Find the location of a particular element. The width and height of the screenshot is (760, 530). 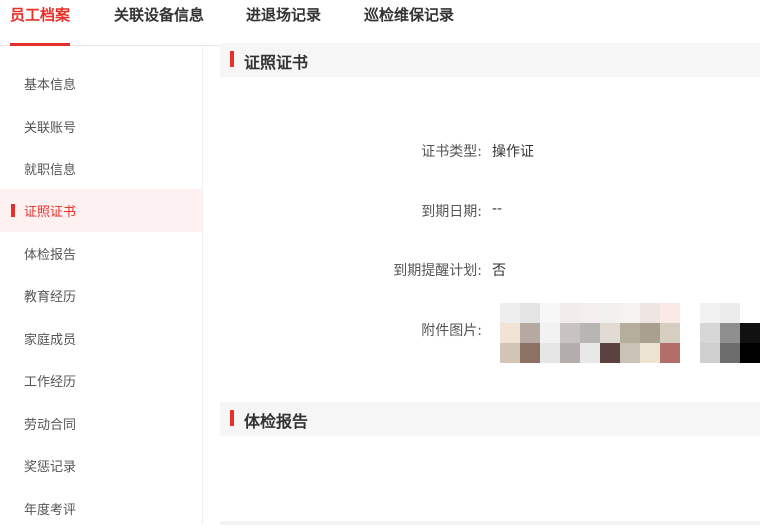

tab-linked-devices: 关联设备信息 is located at coordinates (159, 23).